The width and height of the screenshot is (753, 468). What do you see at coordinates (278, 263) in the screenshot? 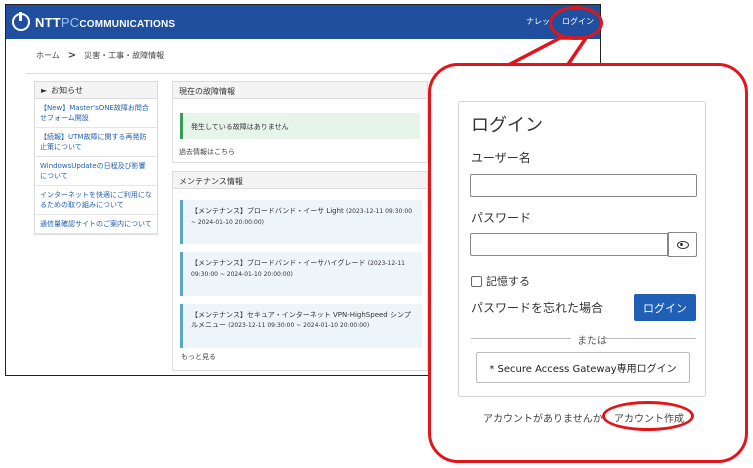
I see `maintenance-label: 【メンテナンス】ブロードバンド・イーサハイグレード` at bounding box center [278, 263].